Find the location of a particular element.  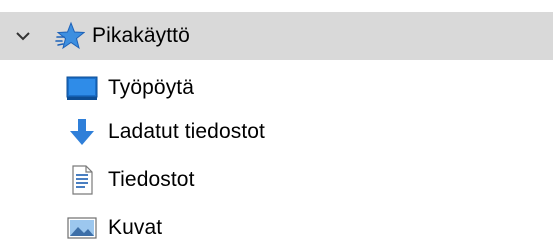

sidebar-item-label: Ladatut tiedostot is located at coordinates (186, 131).